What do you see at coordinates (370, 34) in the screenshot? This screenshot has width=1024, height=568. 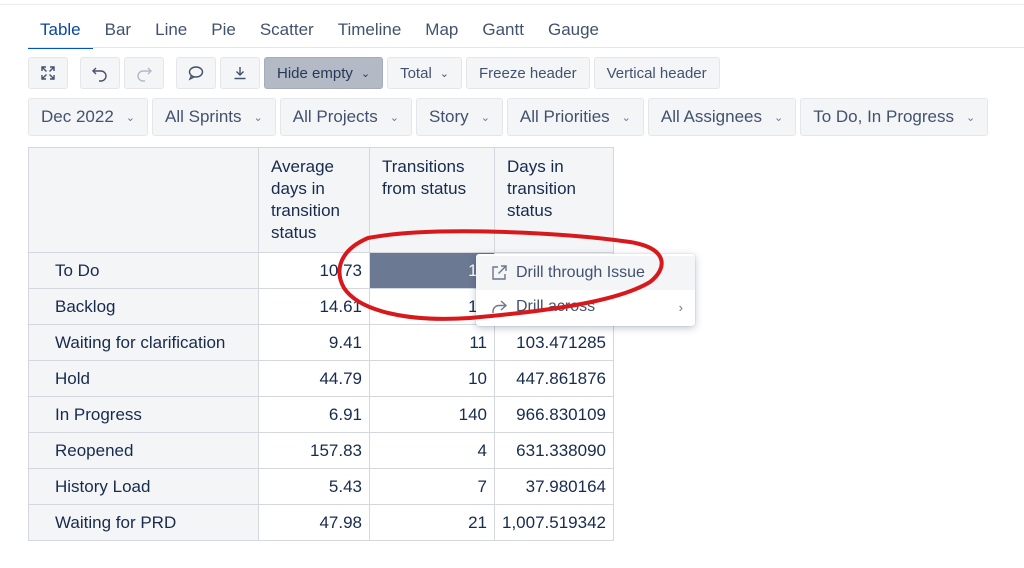 I see `tab-timeline: Timeline` at bounding box center [370, 34].